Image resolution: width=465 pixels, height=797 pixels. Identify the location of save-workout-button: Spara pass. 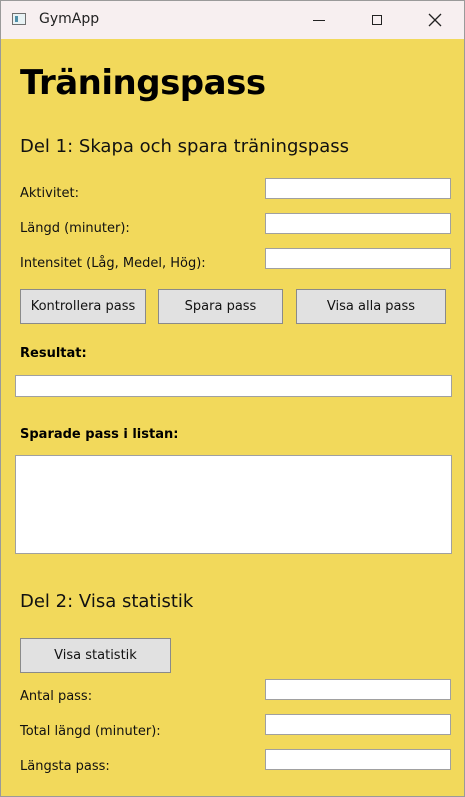
(220, 306).